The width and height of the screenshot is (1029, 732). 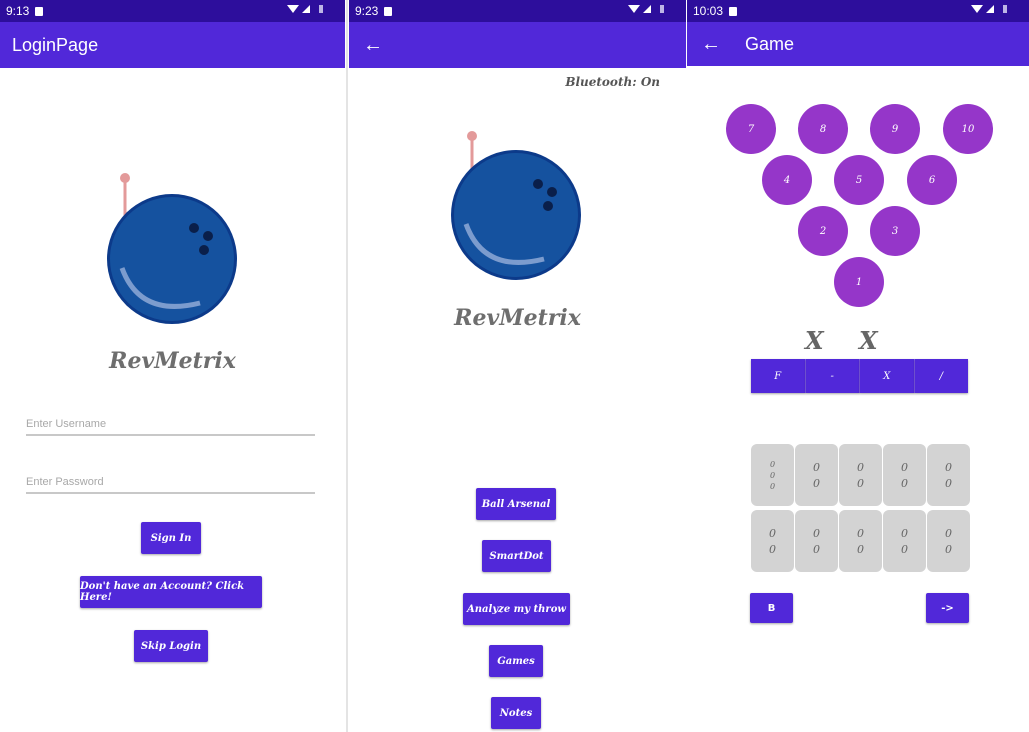 What do you see at coordinates (887, 376) in the screenshot?
I see `strike-button: X` at bounding box center [887, 376].